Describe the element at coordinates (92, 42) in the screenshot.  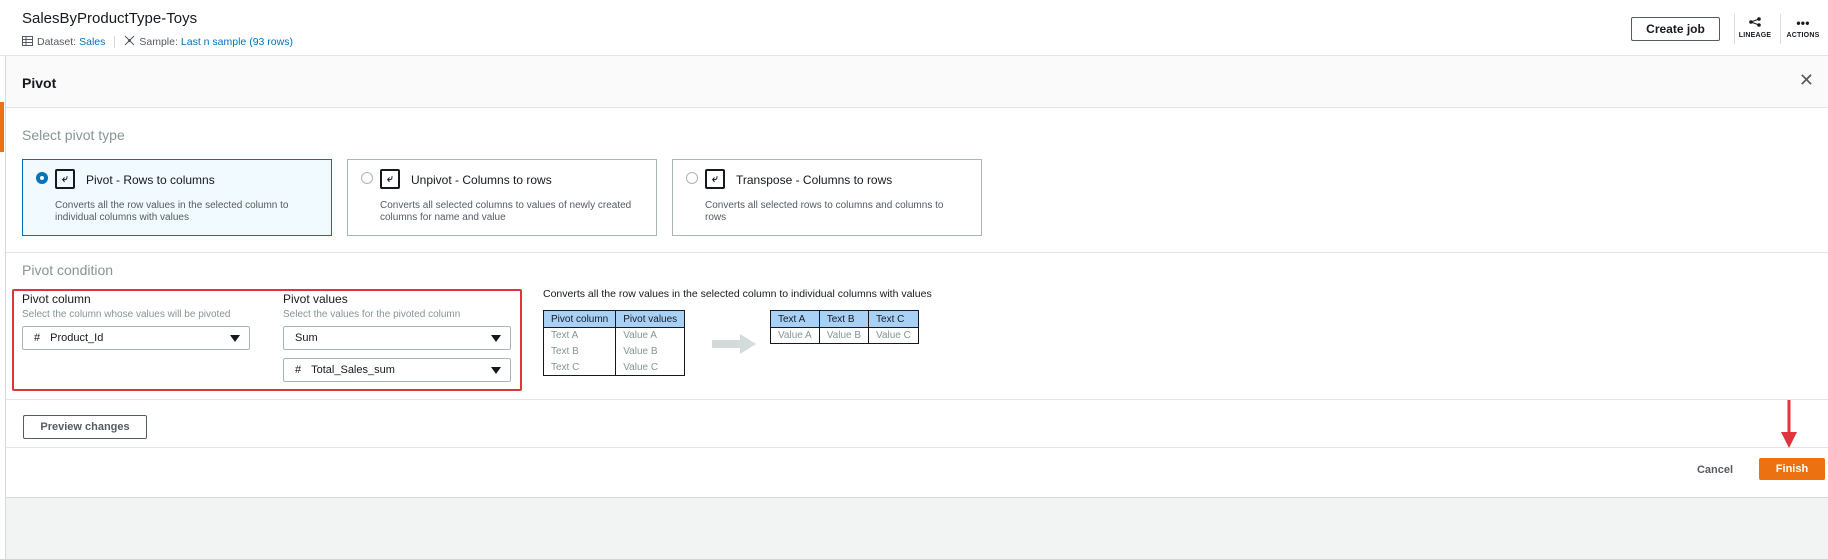
I see `dataset-link: Sales` at that location.